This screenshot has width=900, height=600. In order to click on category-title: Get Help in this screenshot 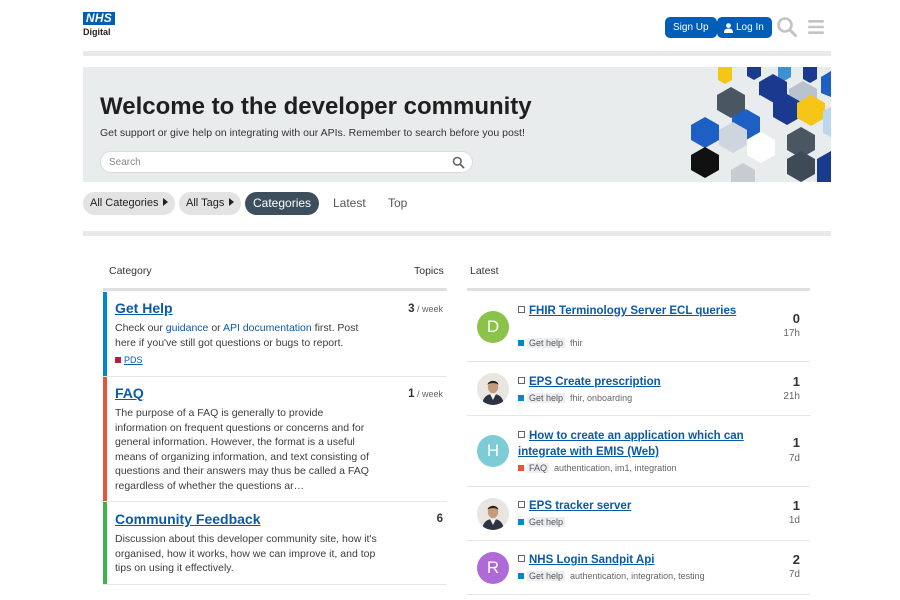, I will do `click(144, 308)`.